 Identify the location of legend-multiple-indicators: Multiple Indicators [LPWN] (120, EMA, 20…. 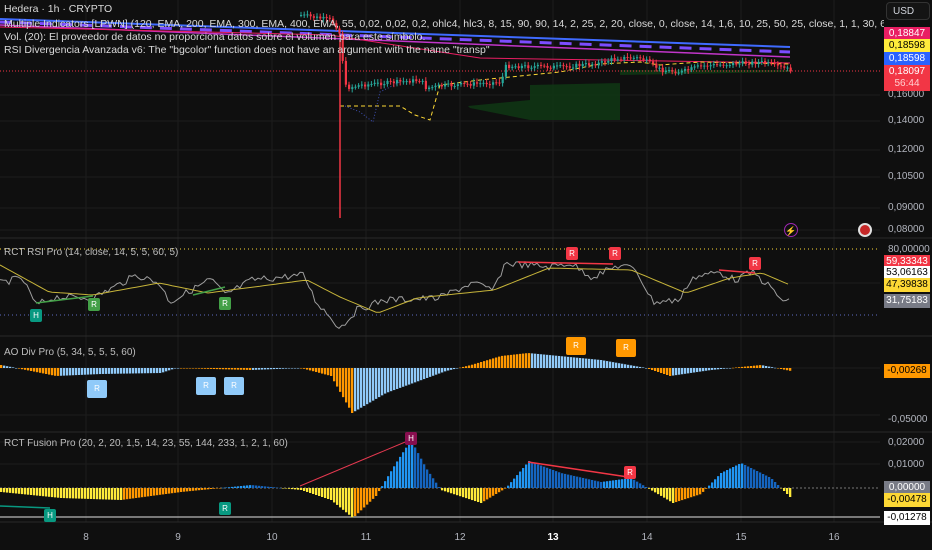
(444, 24).